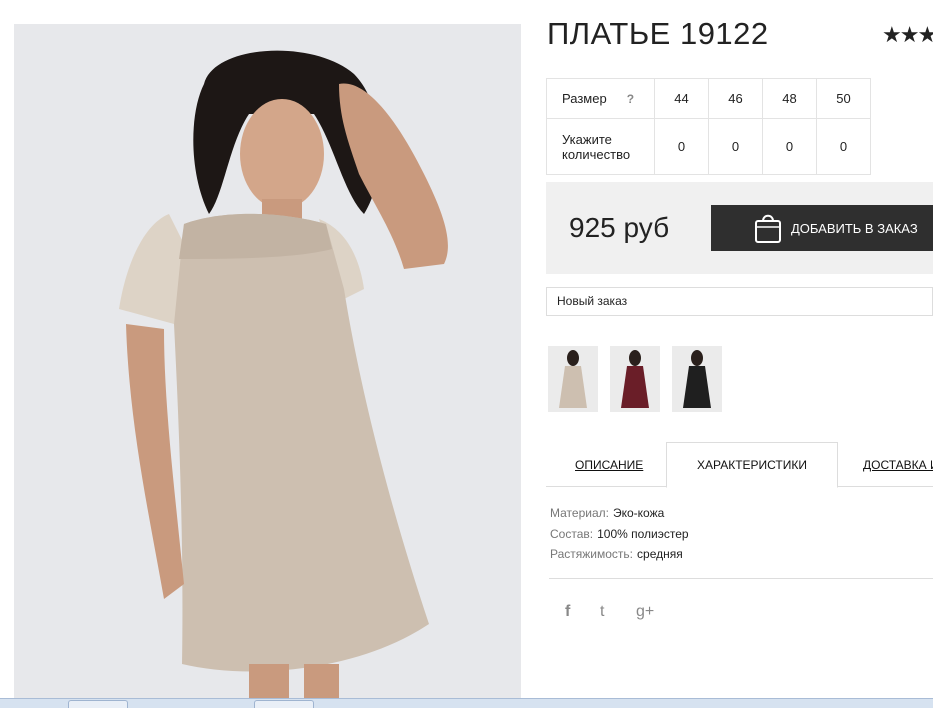  Describe the element at coordinates (609, 465) in the screenshot. I see `tab-description: ОПИСАНИЕ` at that location.